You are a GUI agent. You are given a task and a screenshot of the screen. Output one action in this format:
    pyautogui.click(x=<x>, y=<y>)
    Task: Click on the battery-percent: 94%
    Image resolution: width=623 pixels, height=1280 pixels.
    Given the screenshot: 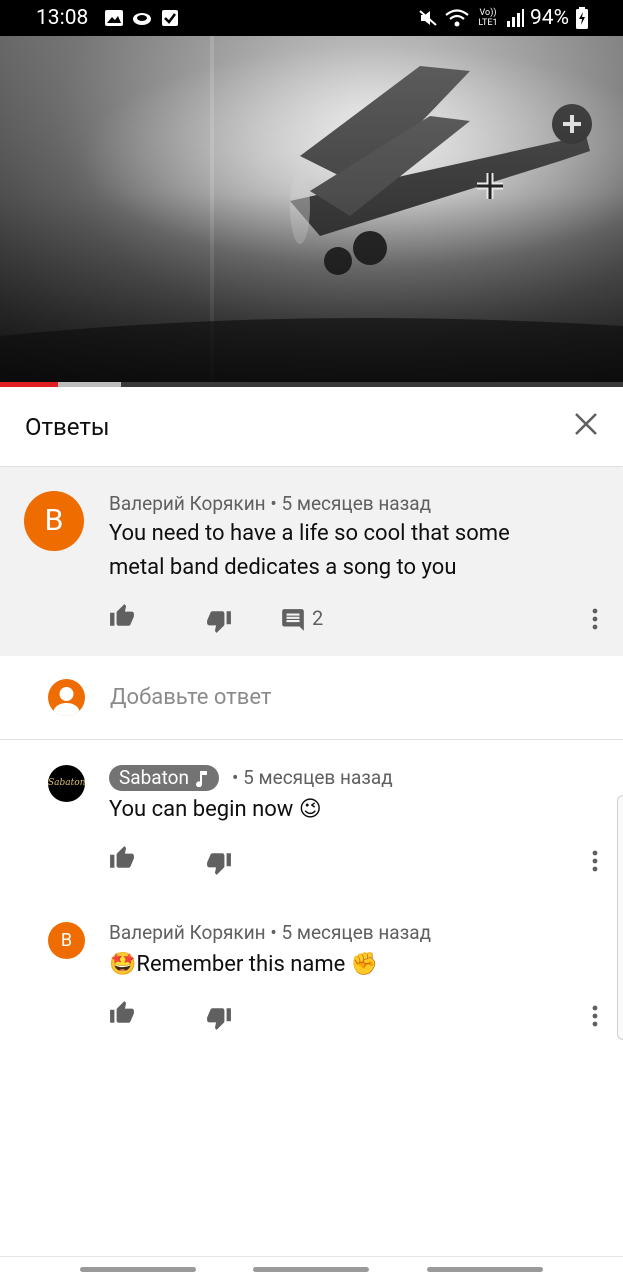 What is the action you would take?
    pyautogui.click(x=549, y=18)
    